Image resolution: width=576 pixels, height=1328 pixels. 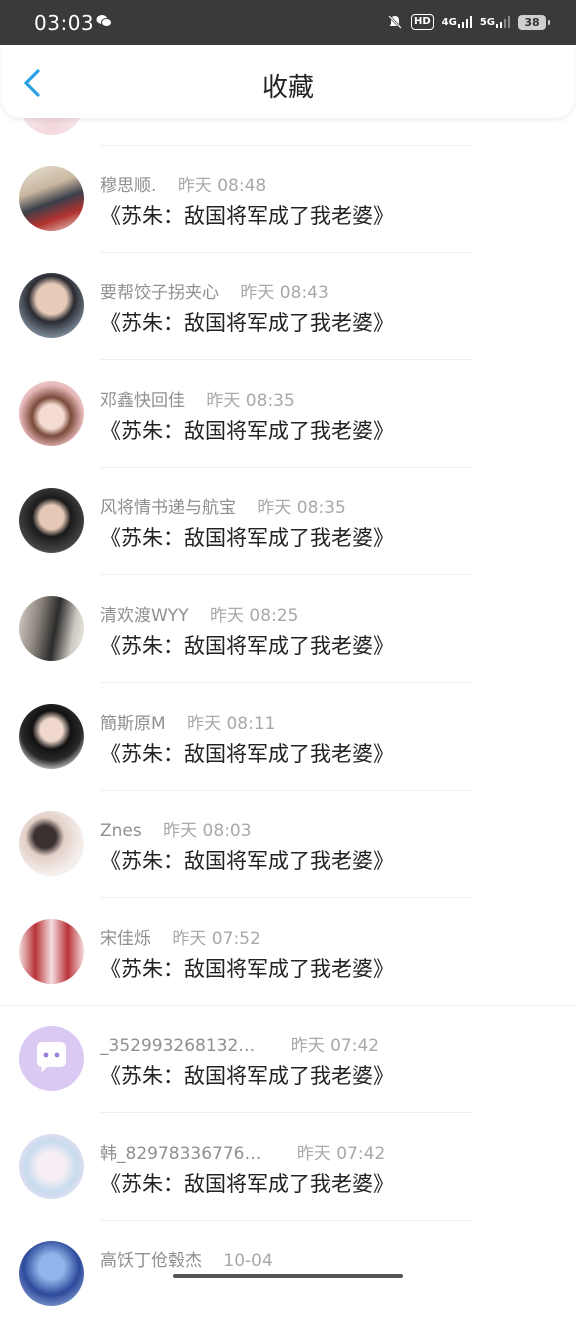 I want to click on list-item: 宋佳烁 昨天 07:52 《苏朱：敌国将军成了我老婆》, so click(x=288, y=952).